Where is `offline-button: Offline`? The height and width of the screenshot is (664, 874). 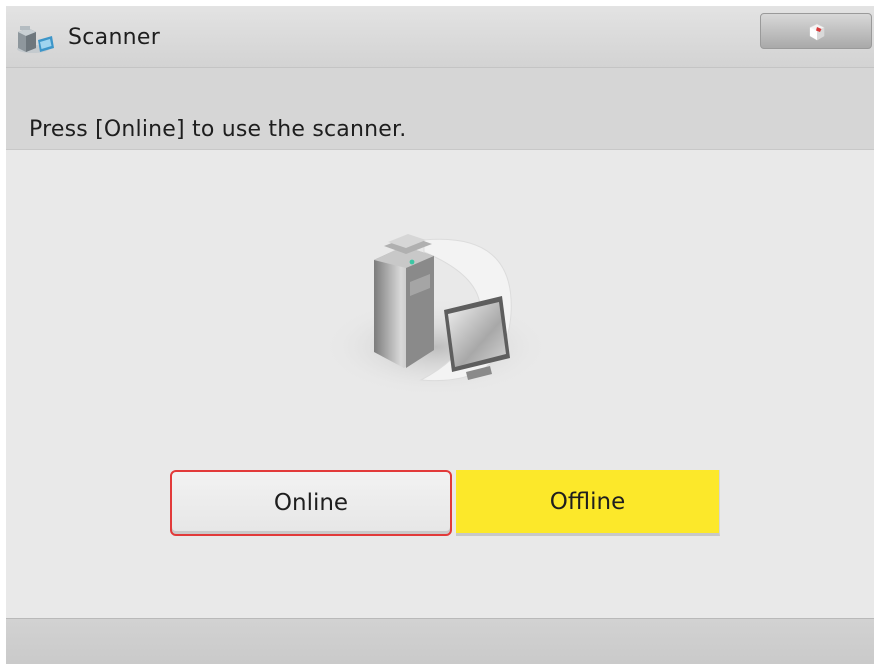
offline-button: Offline is located at coordinates (588, 503).